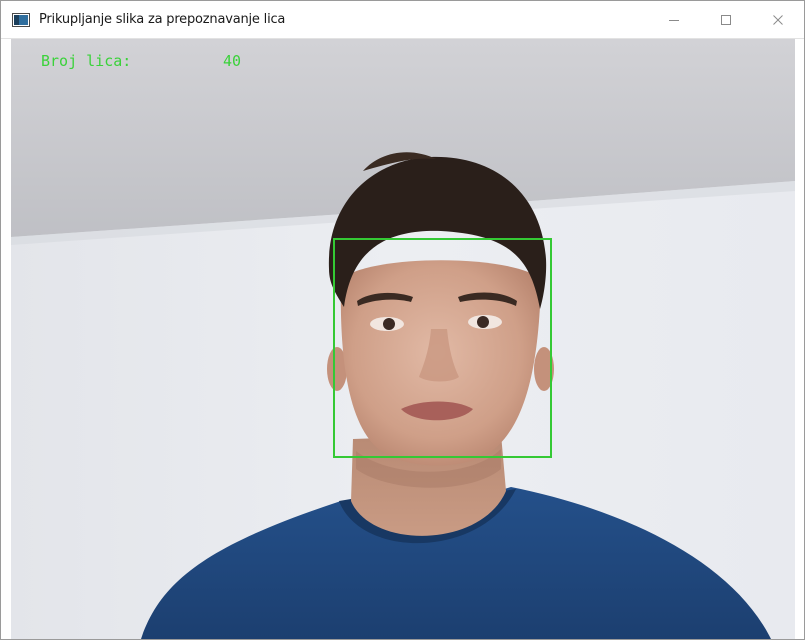 This screenshot has width=805, height=640. Describe the element at coordinates (86, 61) in the screenshot. I see `face-count-label: Broj lica:` at that location.